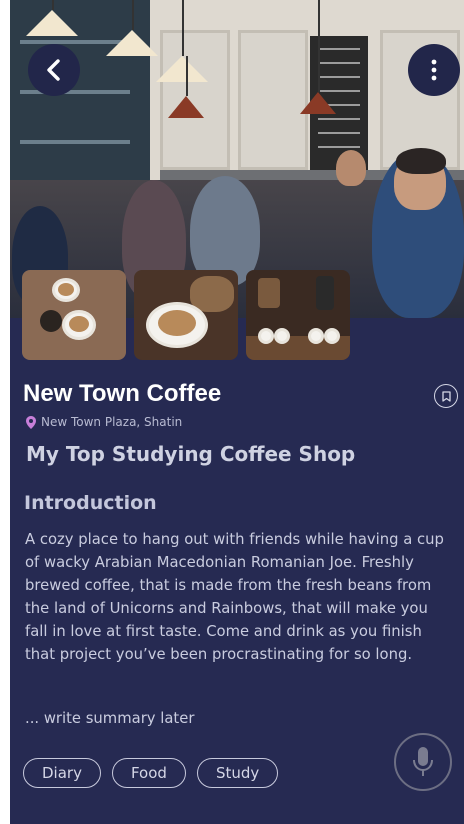  I want to click on map-pin-icon, so click(31, 422).